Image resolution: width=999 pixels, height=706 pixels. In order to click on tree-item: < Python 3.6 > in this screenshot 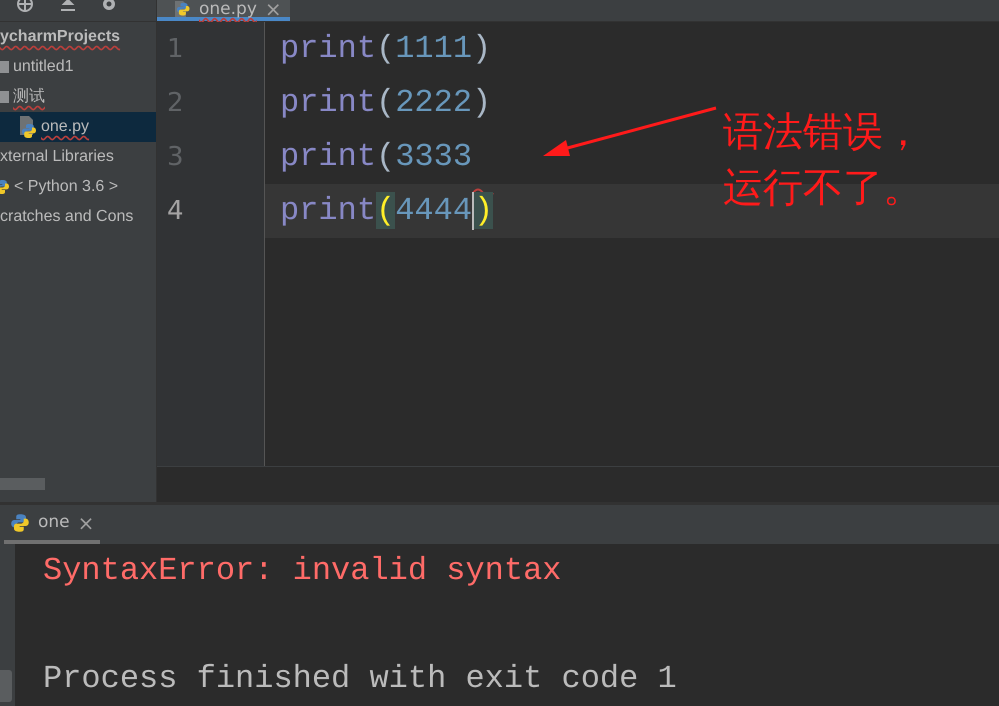, I will do `click(78, 187)`.